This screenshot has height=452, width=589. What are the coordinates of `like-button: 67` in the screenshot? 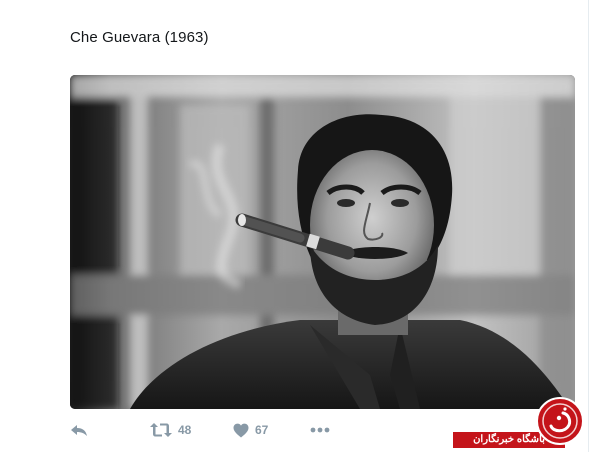 It's located at (250, 430).